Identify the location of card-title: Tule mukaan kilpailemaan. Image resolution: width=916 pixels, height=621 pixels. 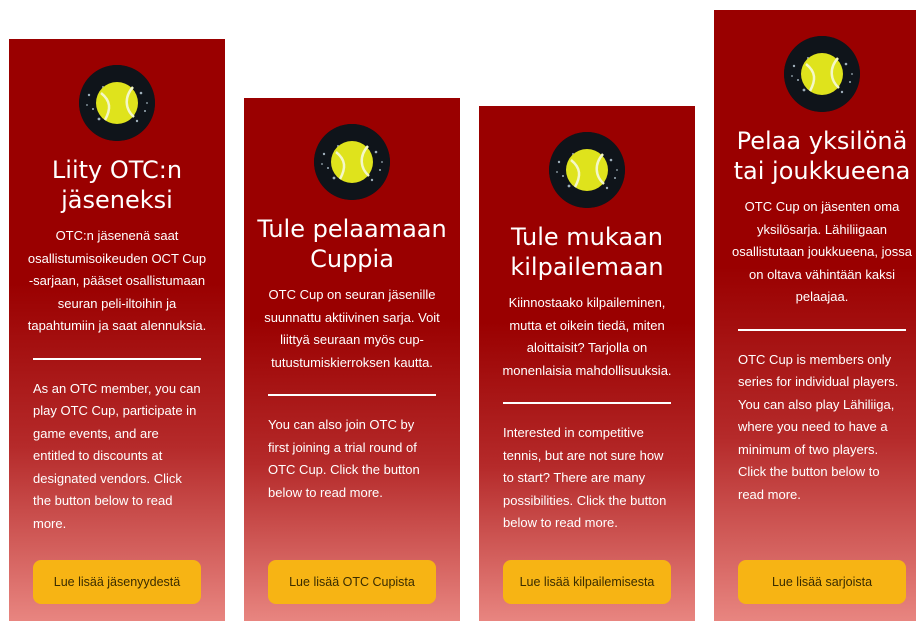
(587, 252).